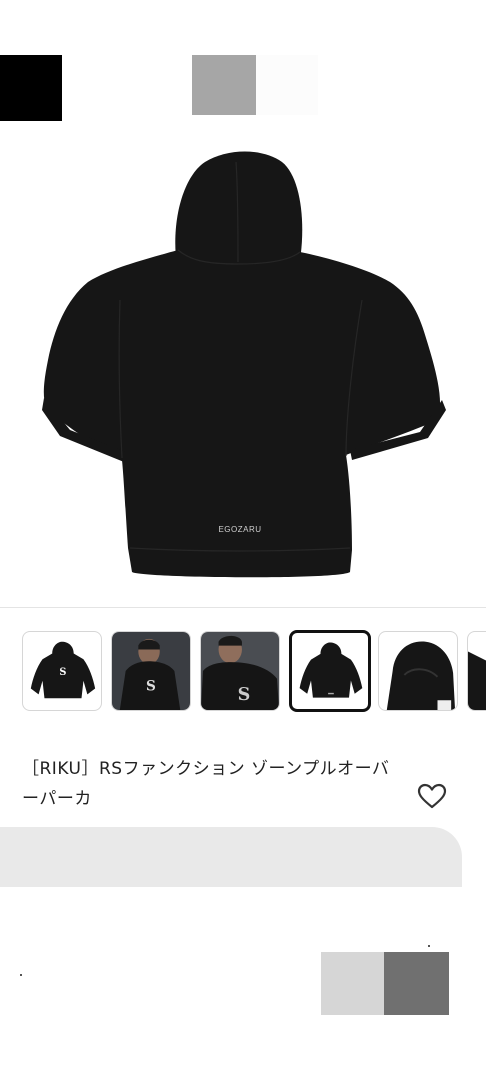 The width and height of the screenshot is (486, 1080). What do you see at coordinates (240, 671) in the screenshot?
I see `thumb-model-closeup: S` at bounding box center [240, 671].